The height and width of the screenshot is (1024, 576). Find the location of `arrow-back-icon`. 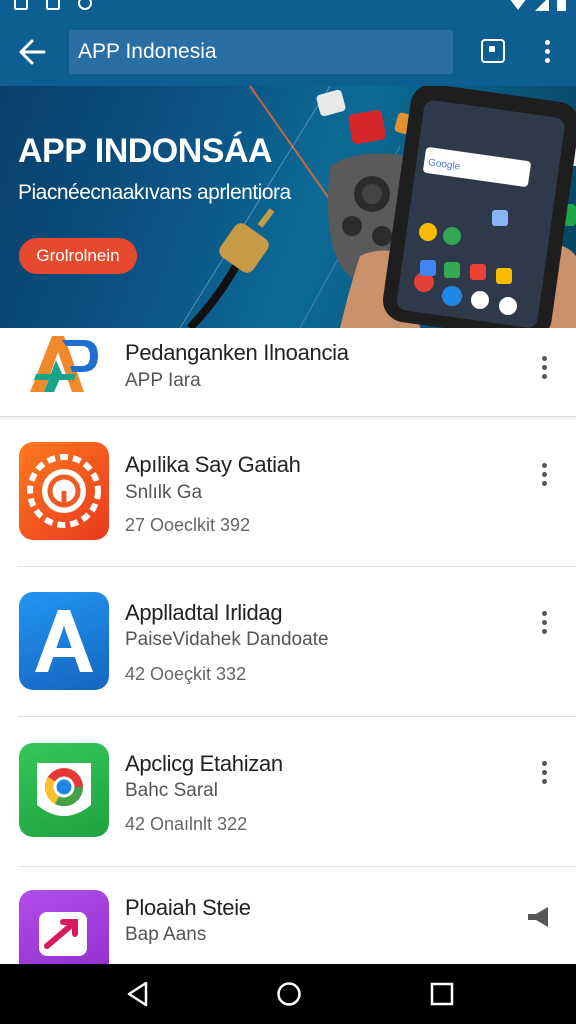

arrow-back-icon is located at coordinates (32, 52).